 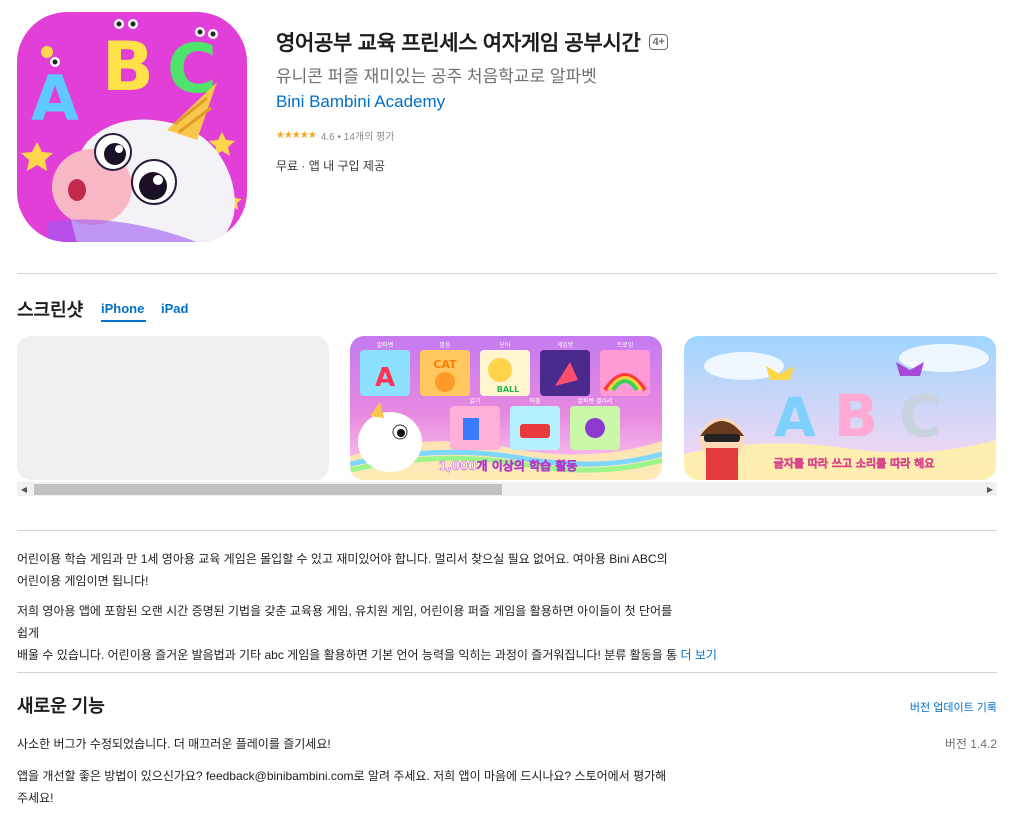 I want to click on svg-text: 알파벳, so click(x=385, y=345).